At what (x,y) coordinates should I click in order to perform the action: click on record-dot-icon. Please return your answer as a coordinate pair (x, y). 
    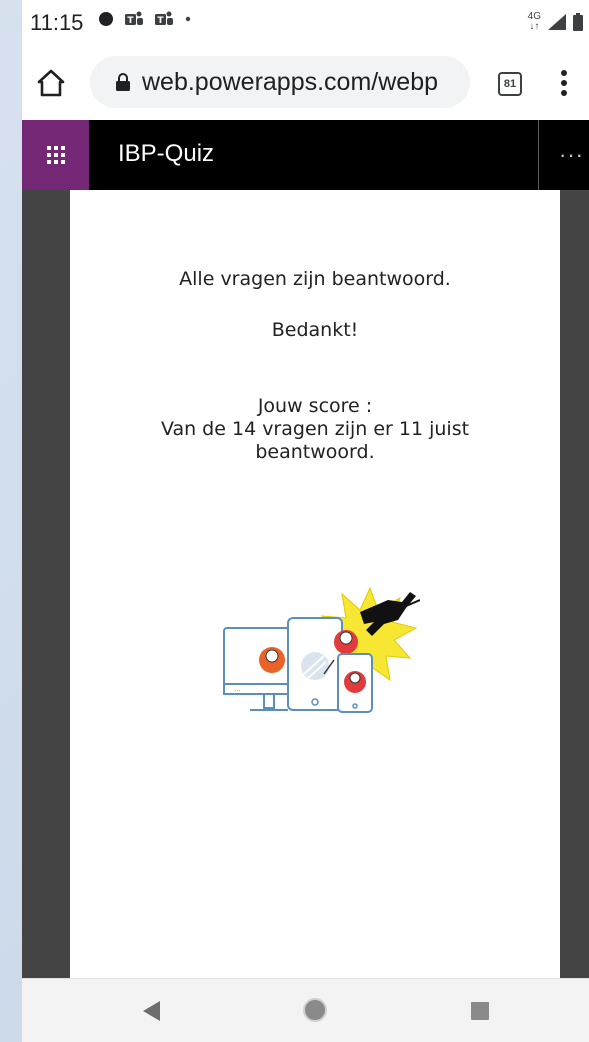
    Looking at the image, I should click on (106, 19).